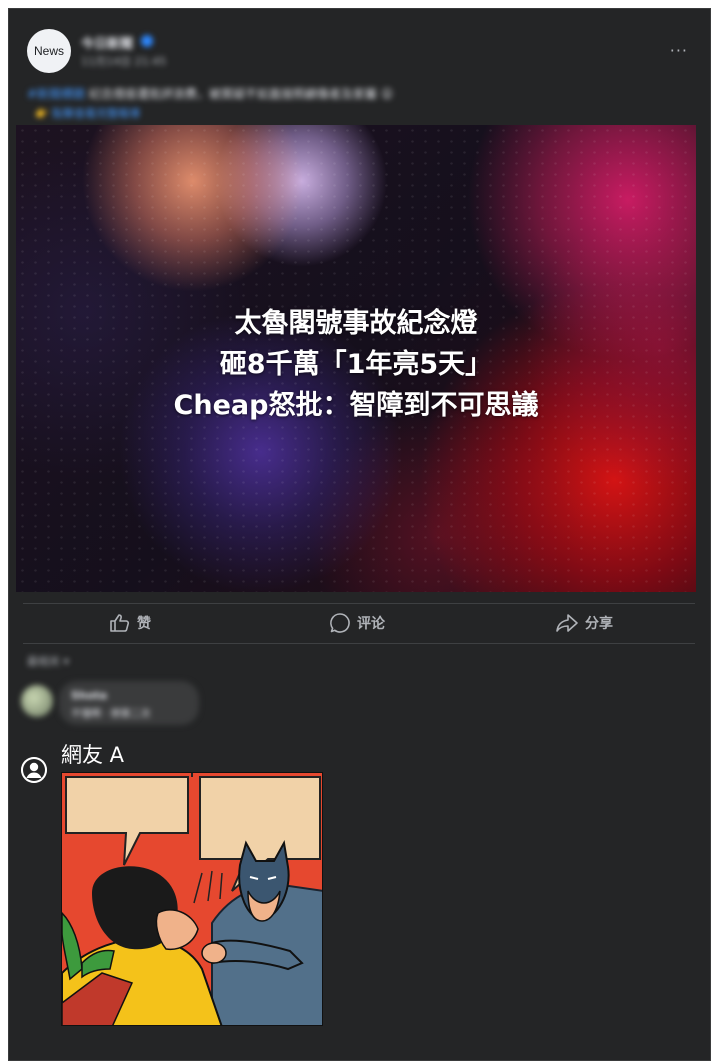  I want to click on reply-user-name: 網友 A, so click(92, 754).